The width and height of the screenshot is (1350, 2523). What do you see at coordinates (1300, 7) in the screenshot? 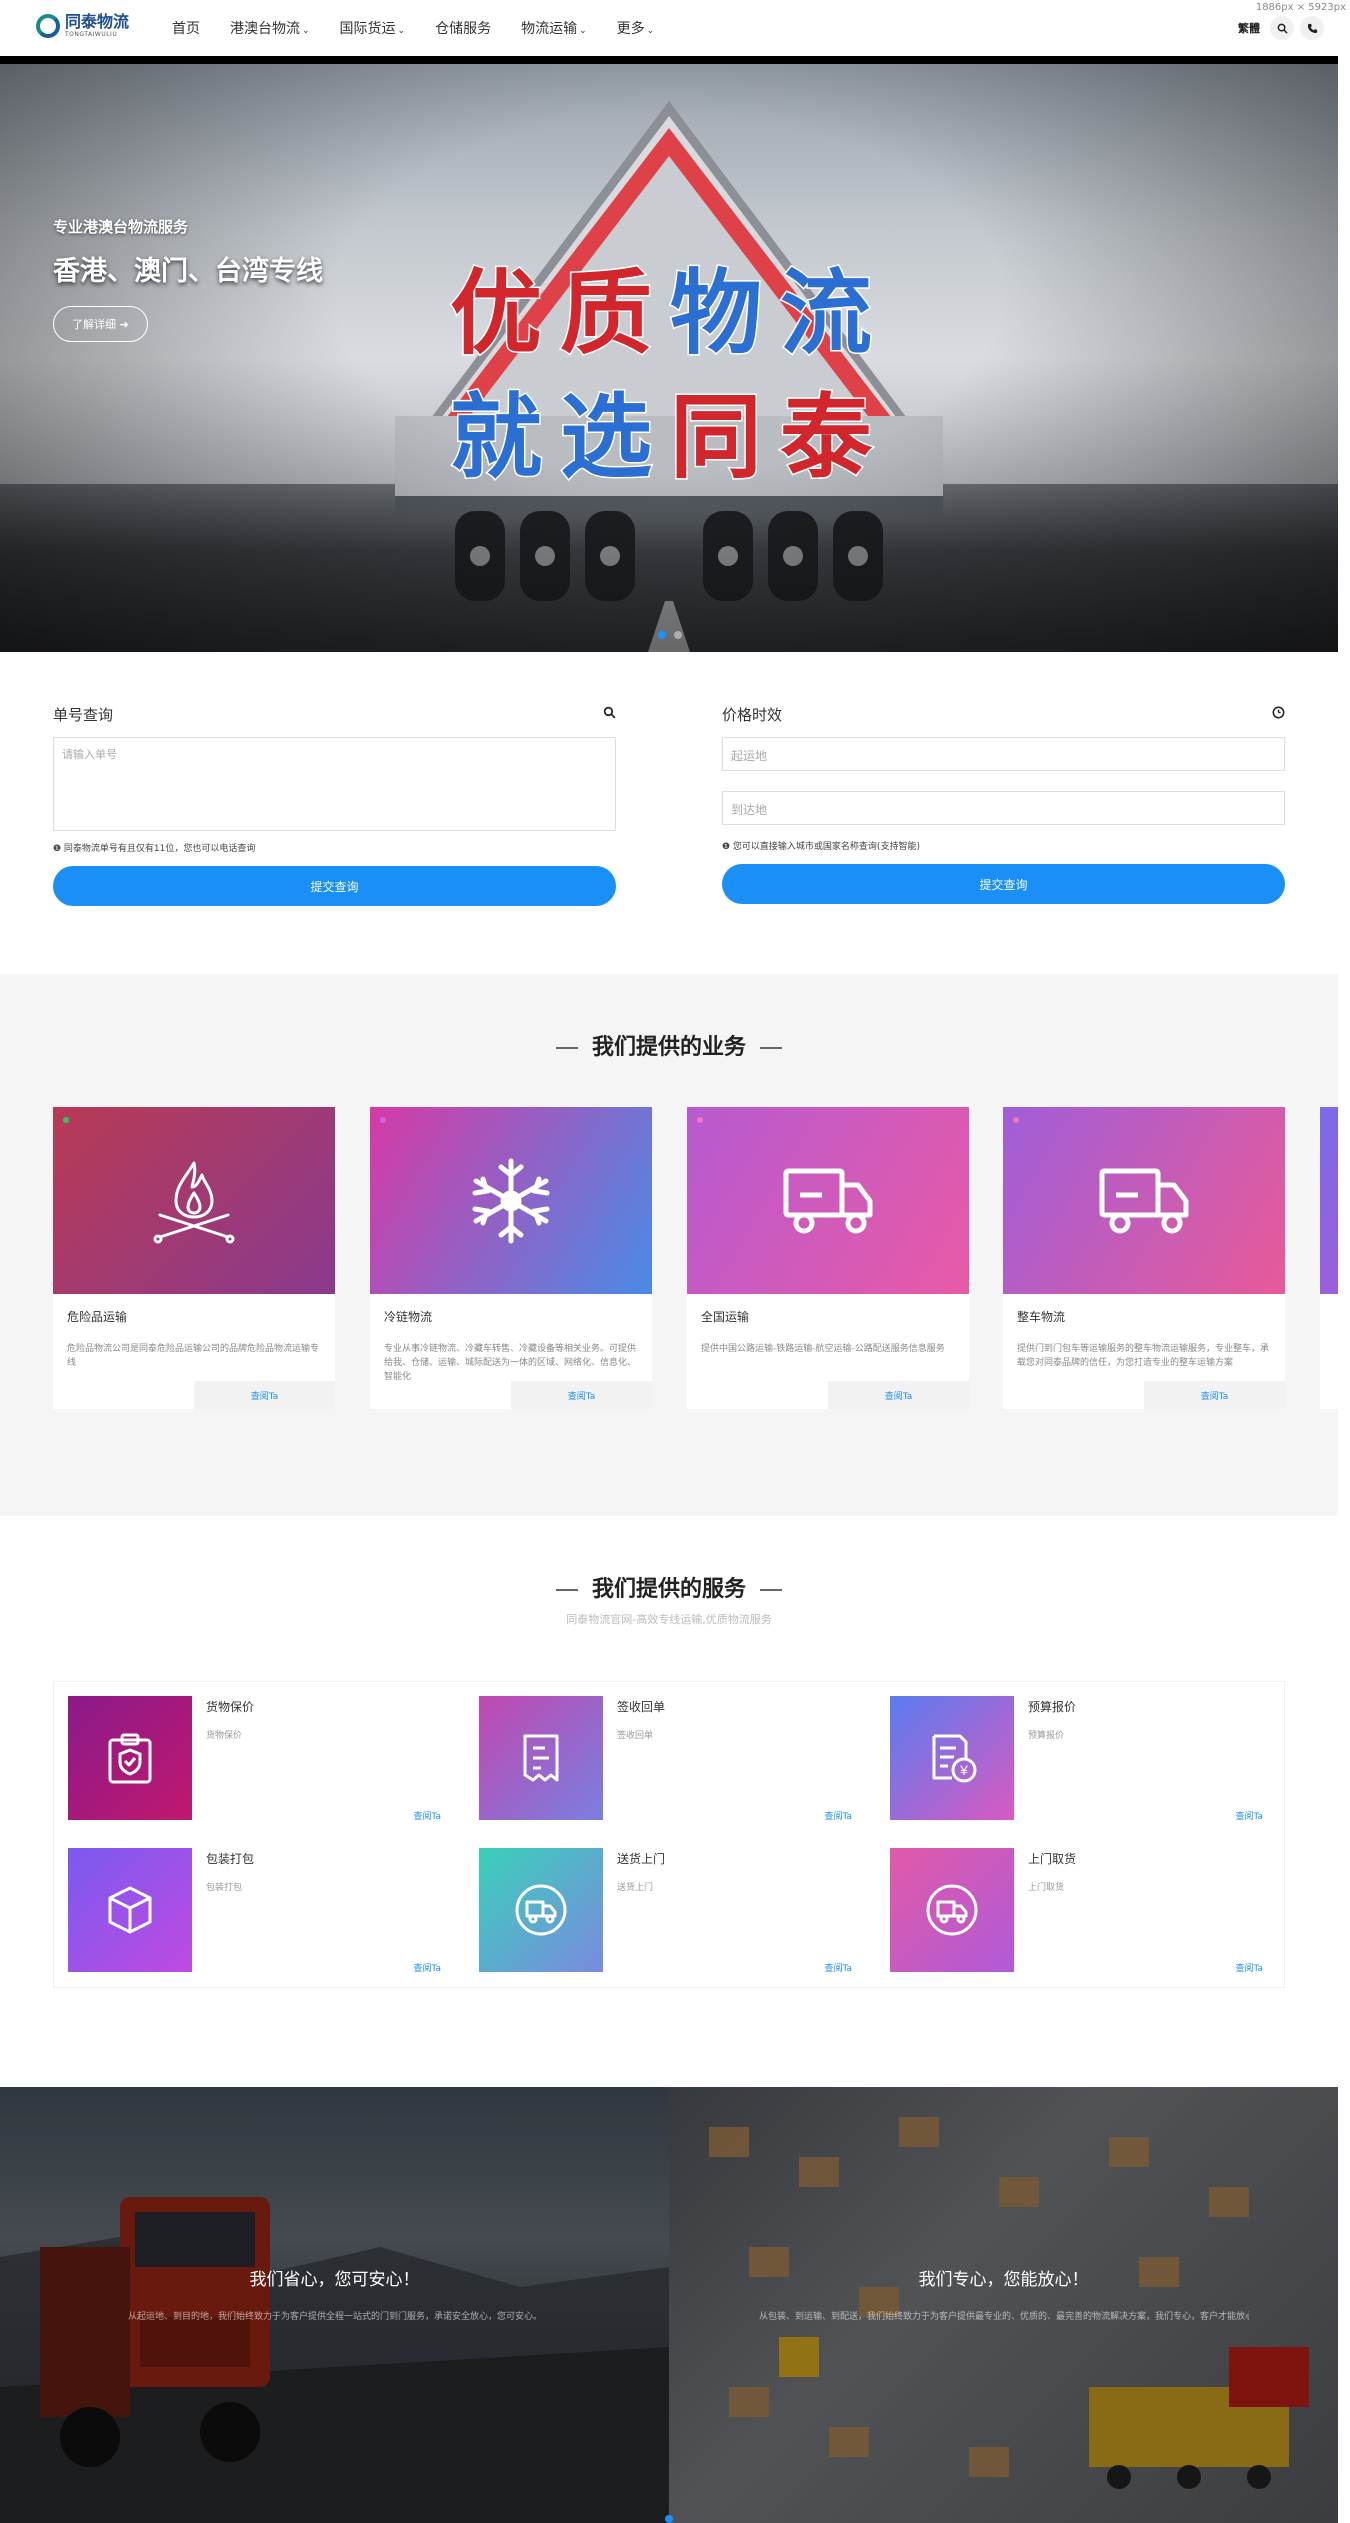
I see `dimension-note: 1886px × 5923px` at bounding box center [1300, 7].